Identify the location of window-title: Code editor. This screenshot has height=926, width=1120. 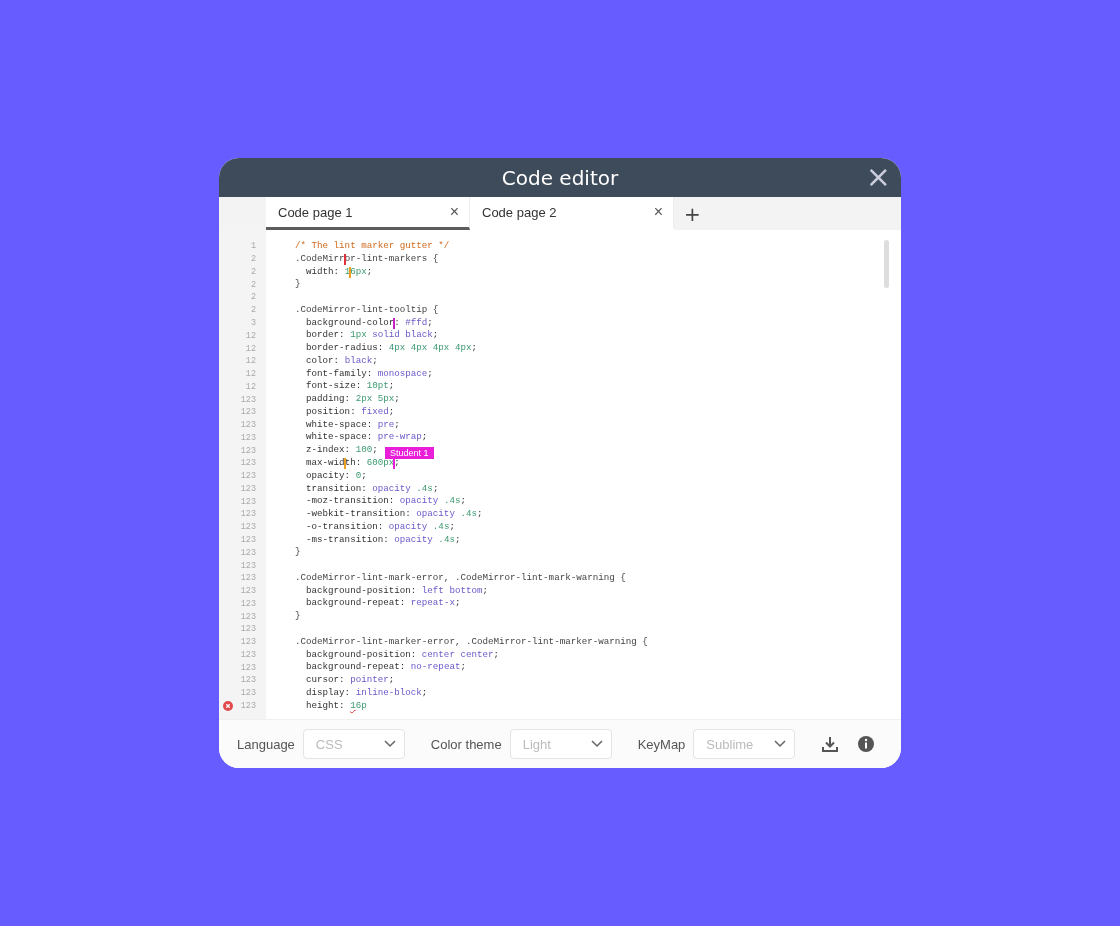
(560, 177).